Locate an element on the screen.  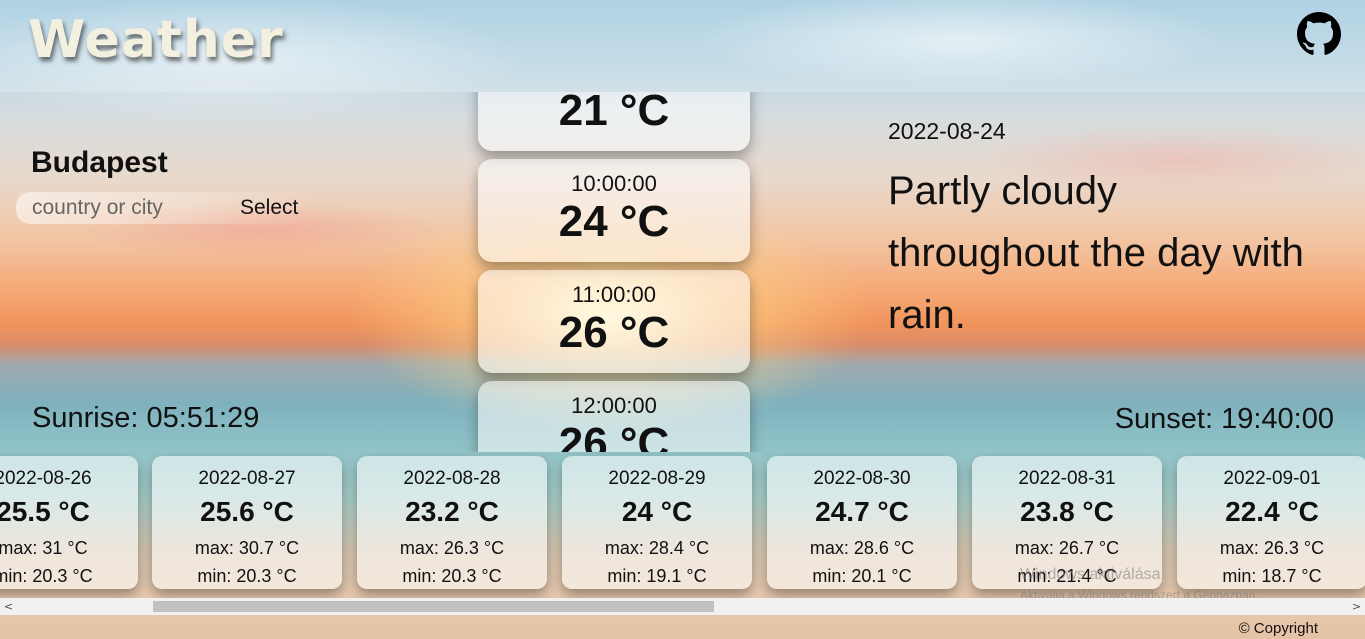
day-date: 2022-08-27 is located at coordinates (247, 478).